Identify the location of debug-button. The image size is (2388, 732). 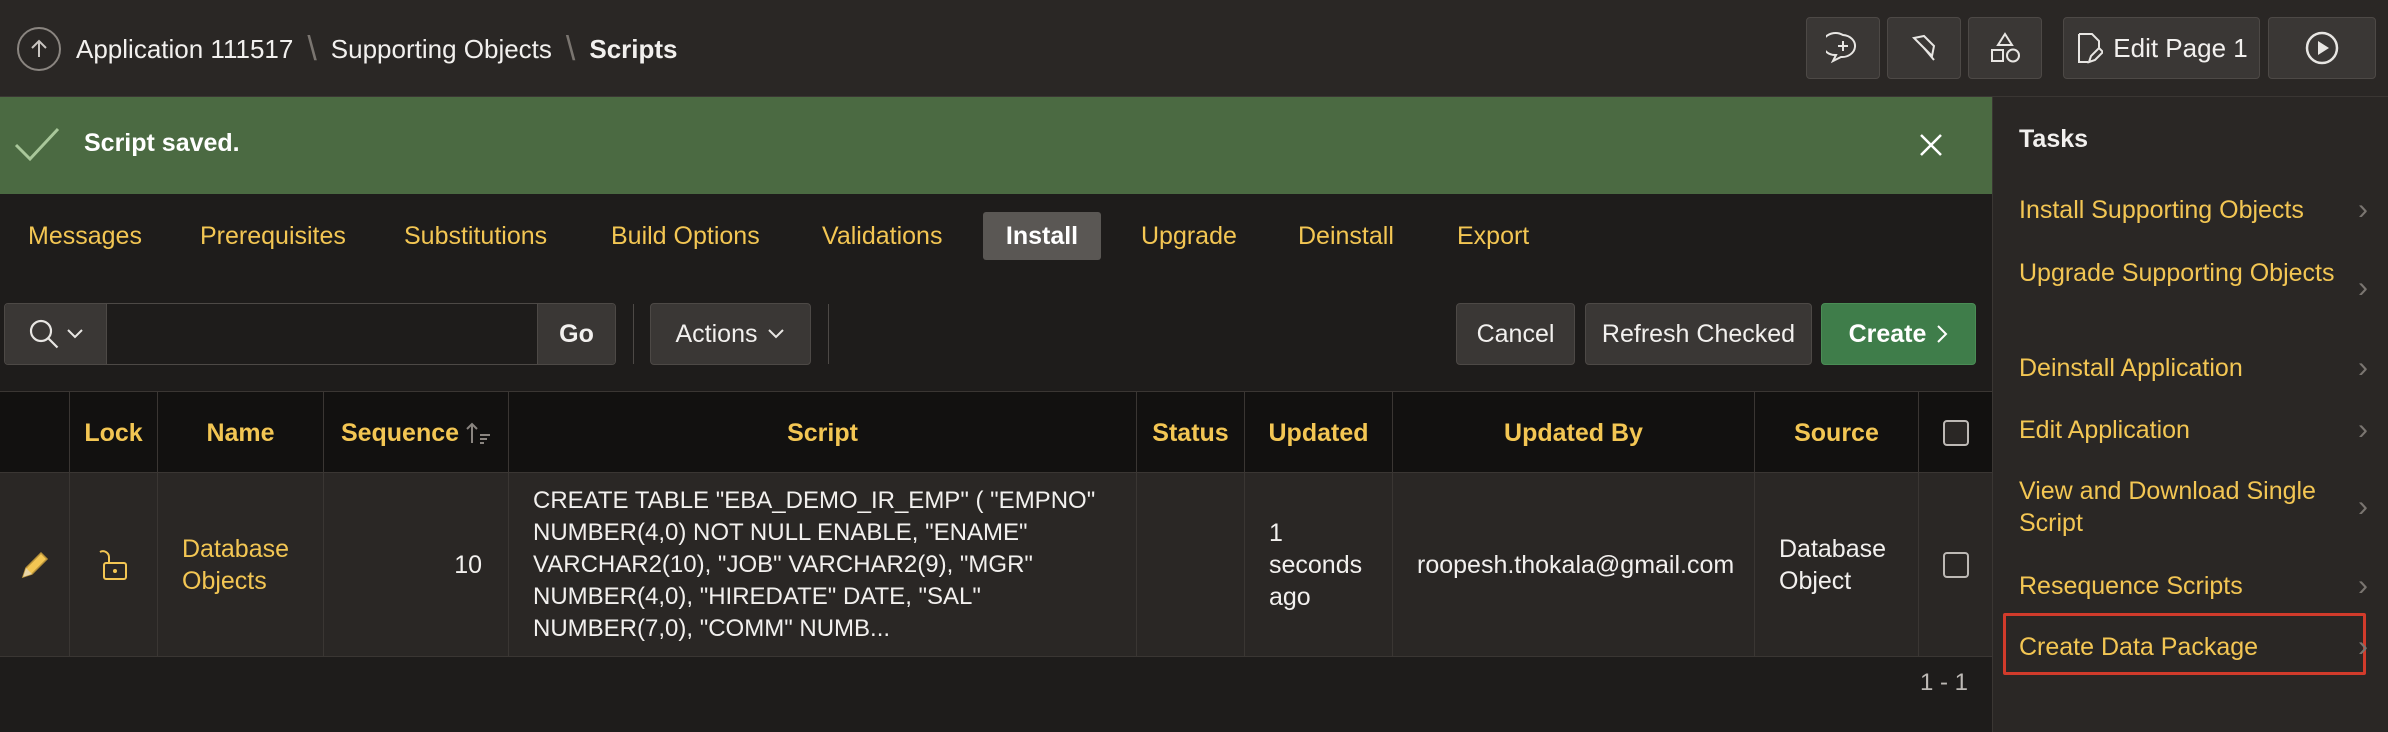
(1924, 48).